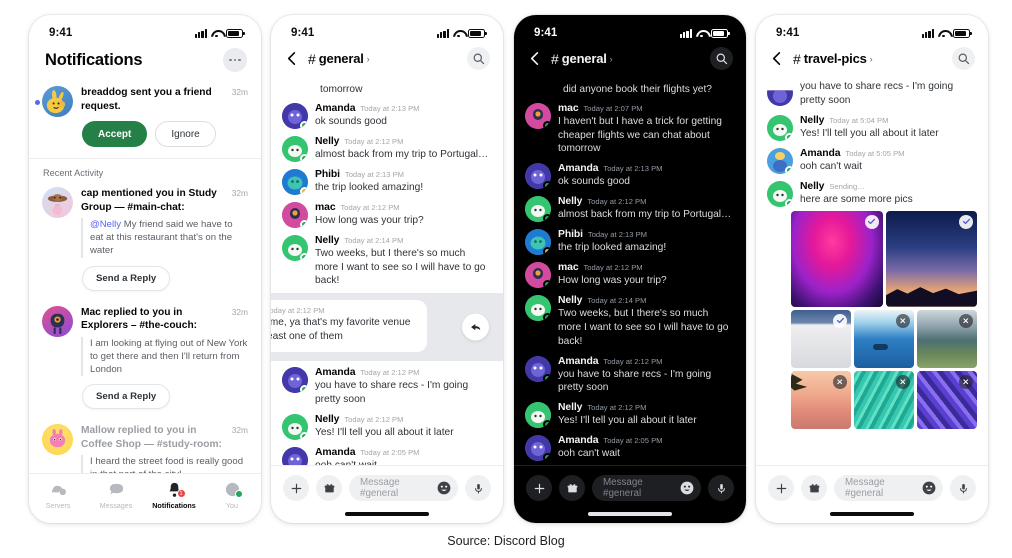 This screenshot has height=558, width=1012. What do you see at coordinates (884, 338) in the screenshot?
I see `island-ocean-photo` at bounding box center [884, 338].